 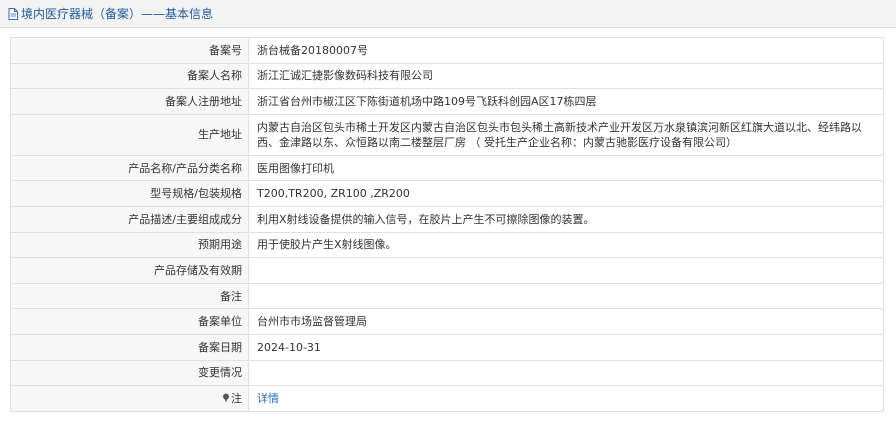 I want to click on details-link: 详情, so click(x=268, y=398).